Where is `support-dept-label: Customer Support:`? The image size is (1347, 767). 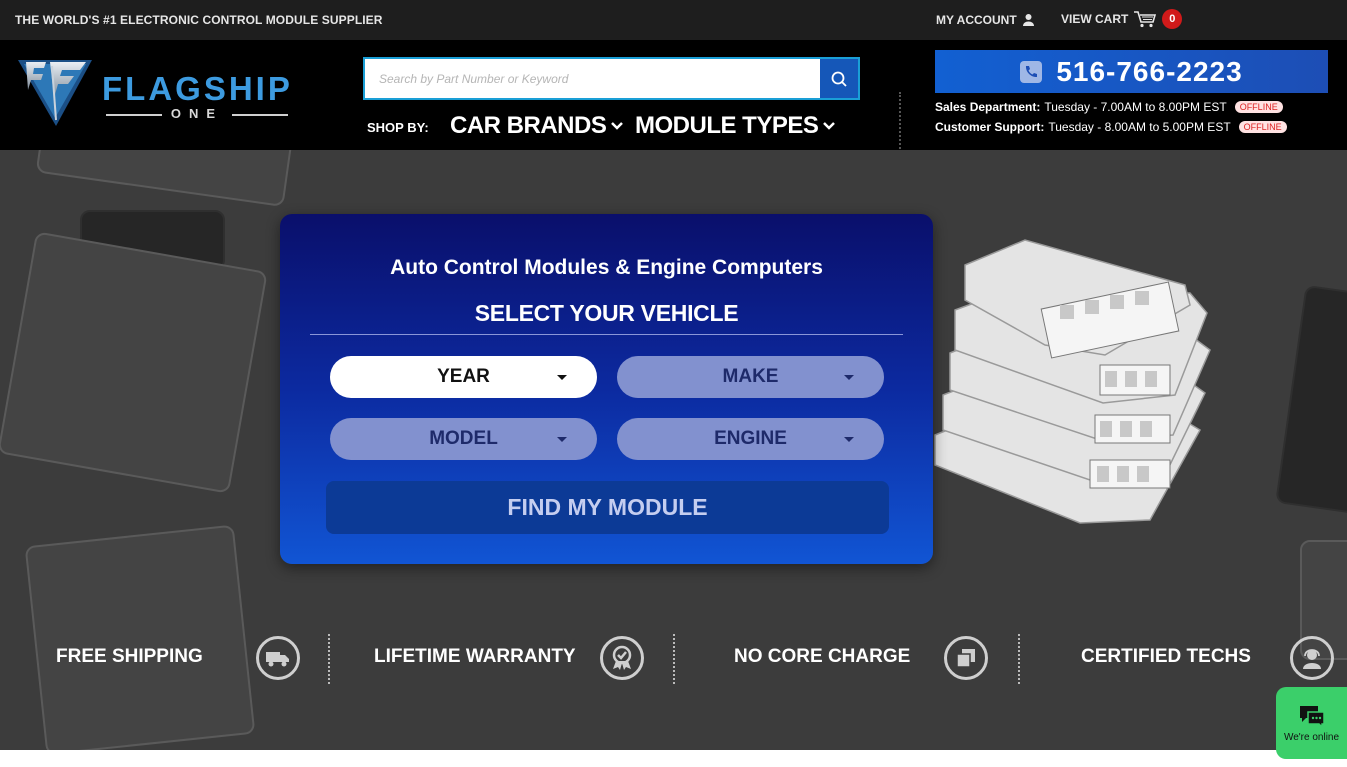
support-dept-label: Customer Support: is located at coordinates (990, 127).